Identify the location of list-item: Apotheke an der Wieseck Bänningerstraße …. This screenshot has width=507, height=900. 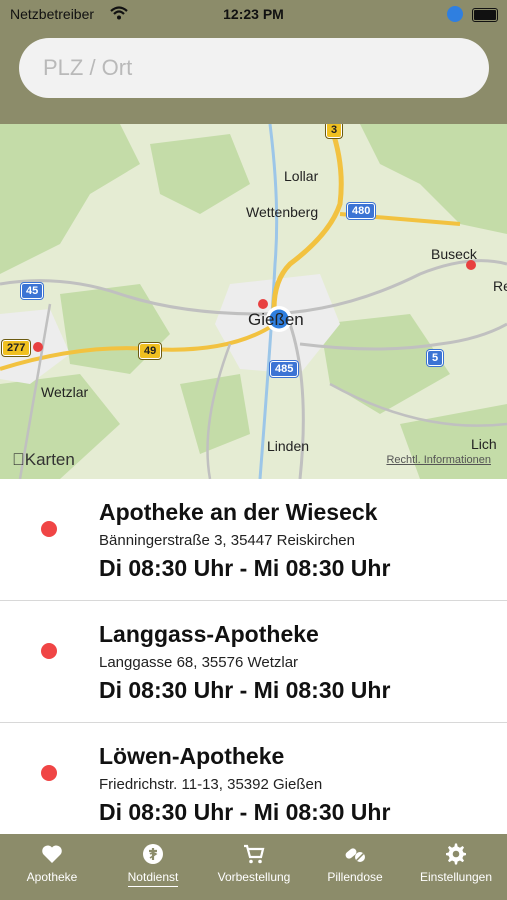
(253, 540).